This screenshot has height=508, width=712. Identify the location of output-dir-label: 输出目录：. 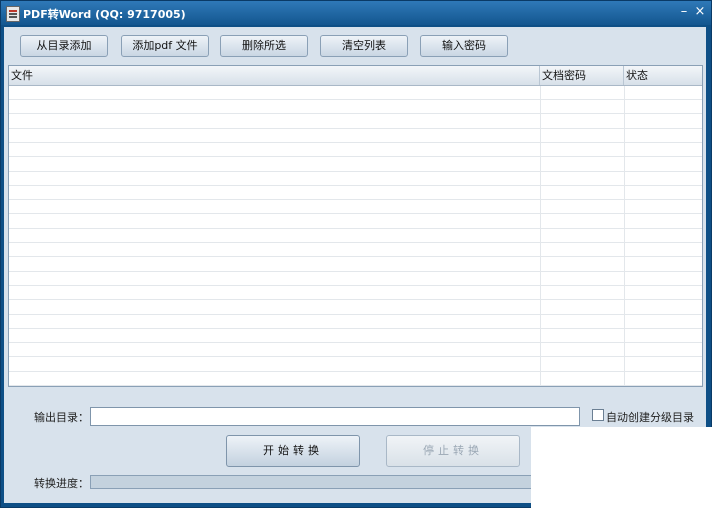
(61, 417).